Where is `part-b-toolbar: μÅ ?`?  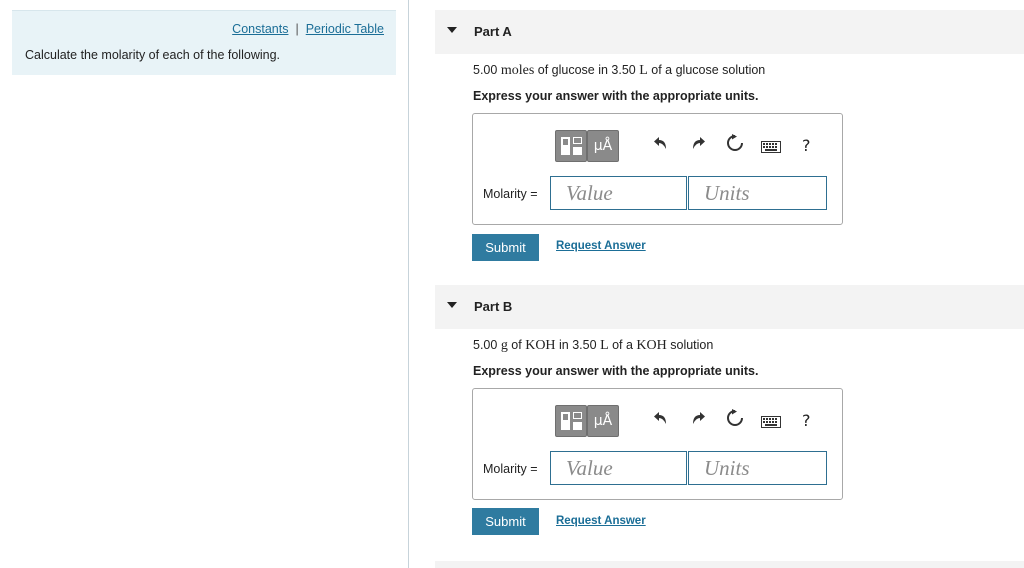
part-b-toolbar: μÅ ? is located at coordinates (698, 421).